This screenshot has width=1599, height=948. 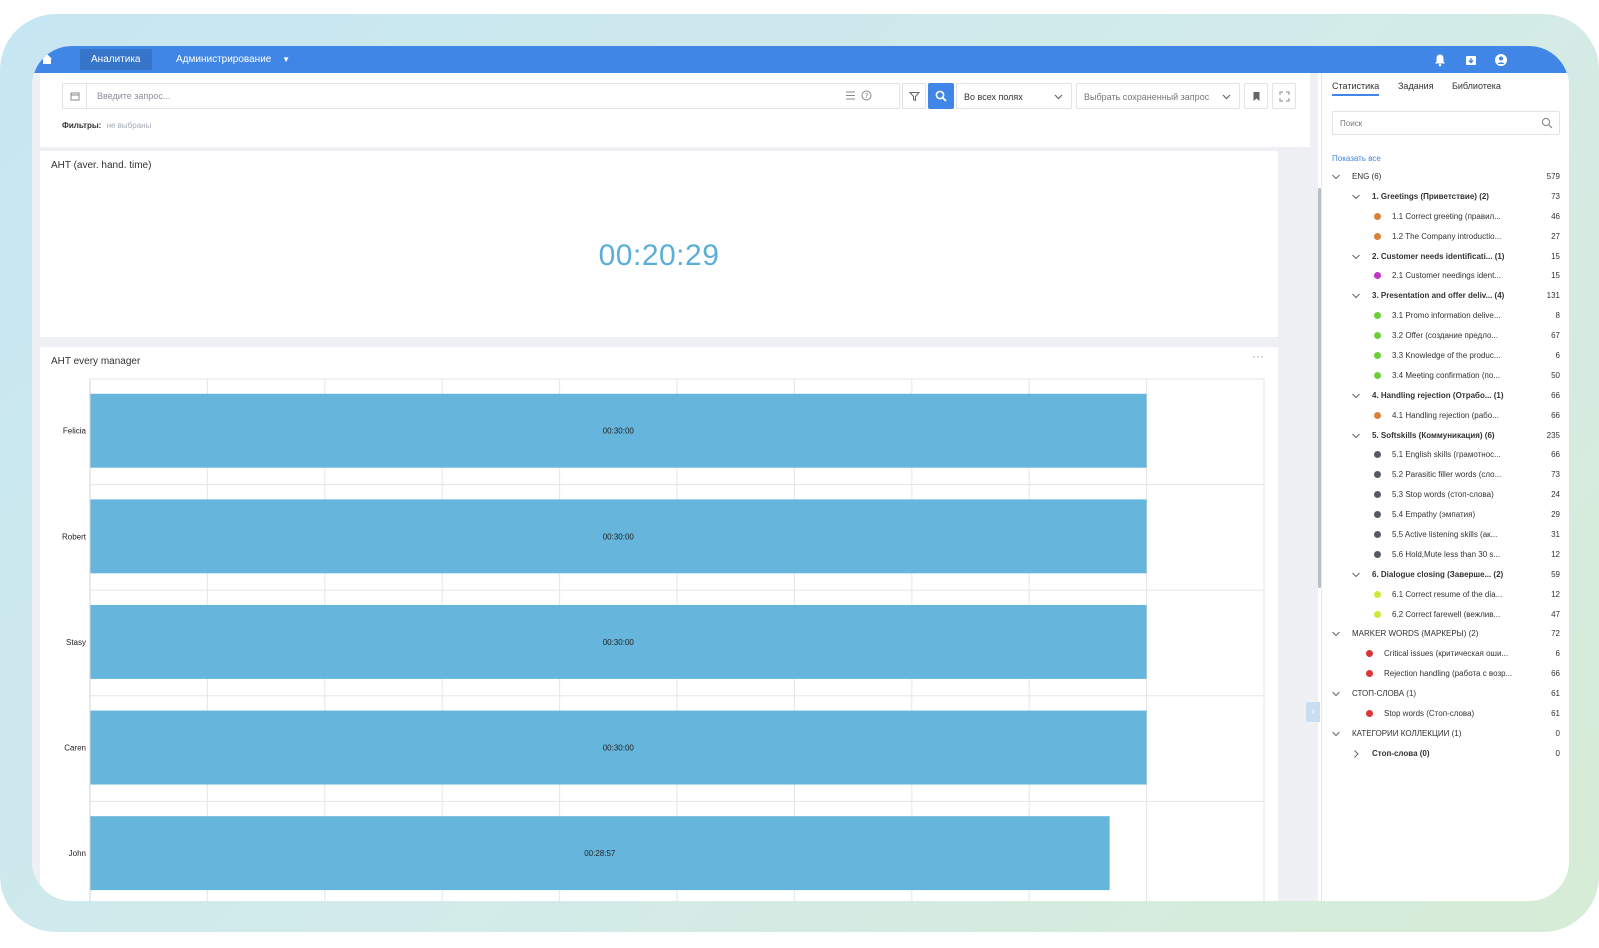 What do you see at coordinates (1555, 535) in the screenshot?
I see `tree-row-count: 31` at bounding box center [1555, 535].